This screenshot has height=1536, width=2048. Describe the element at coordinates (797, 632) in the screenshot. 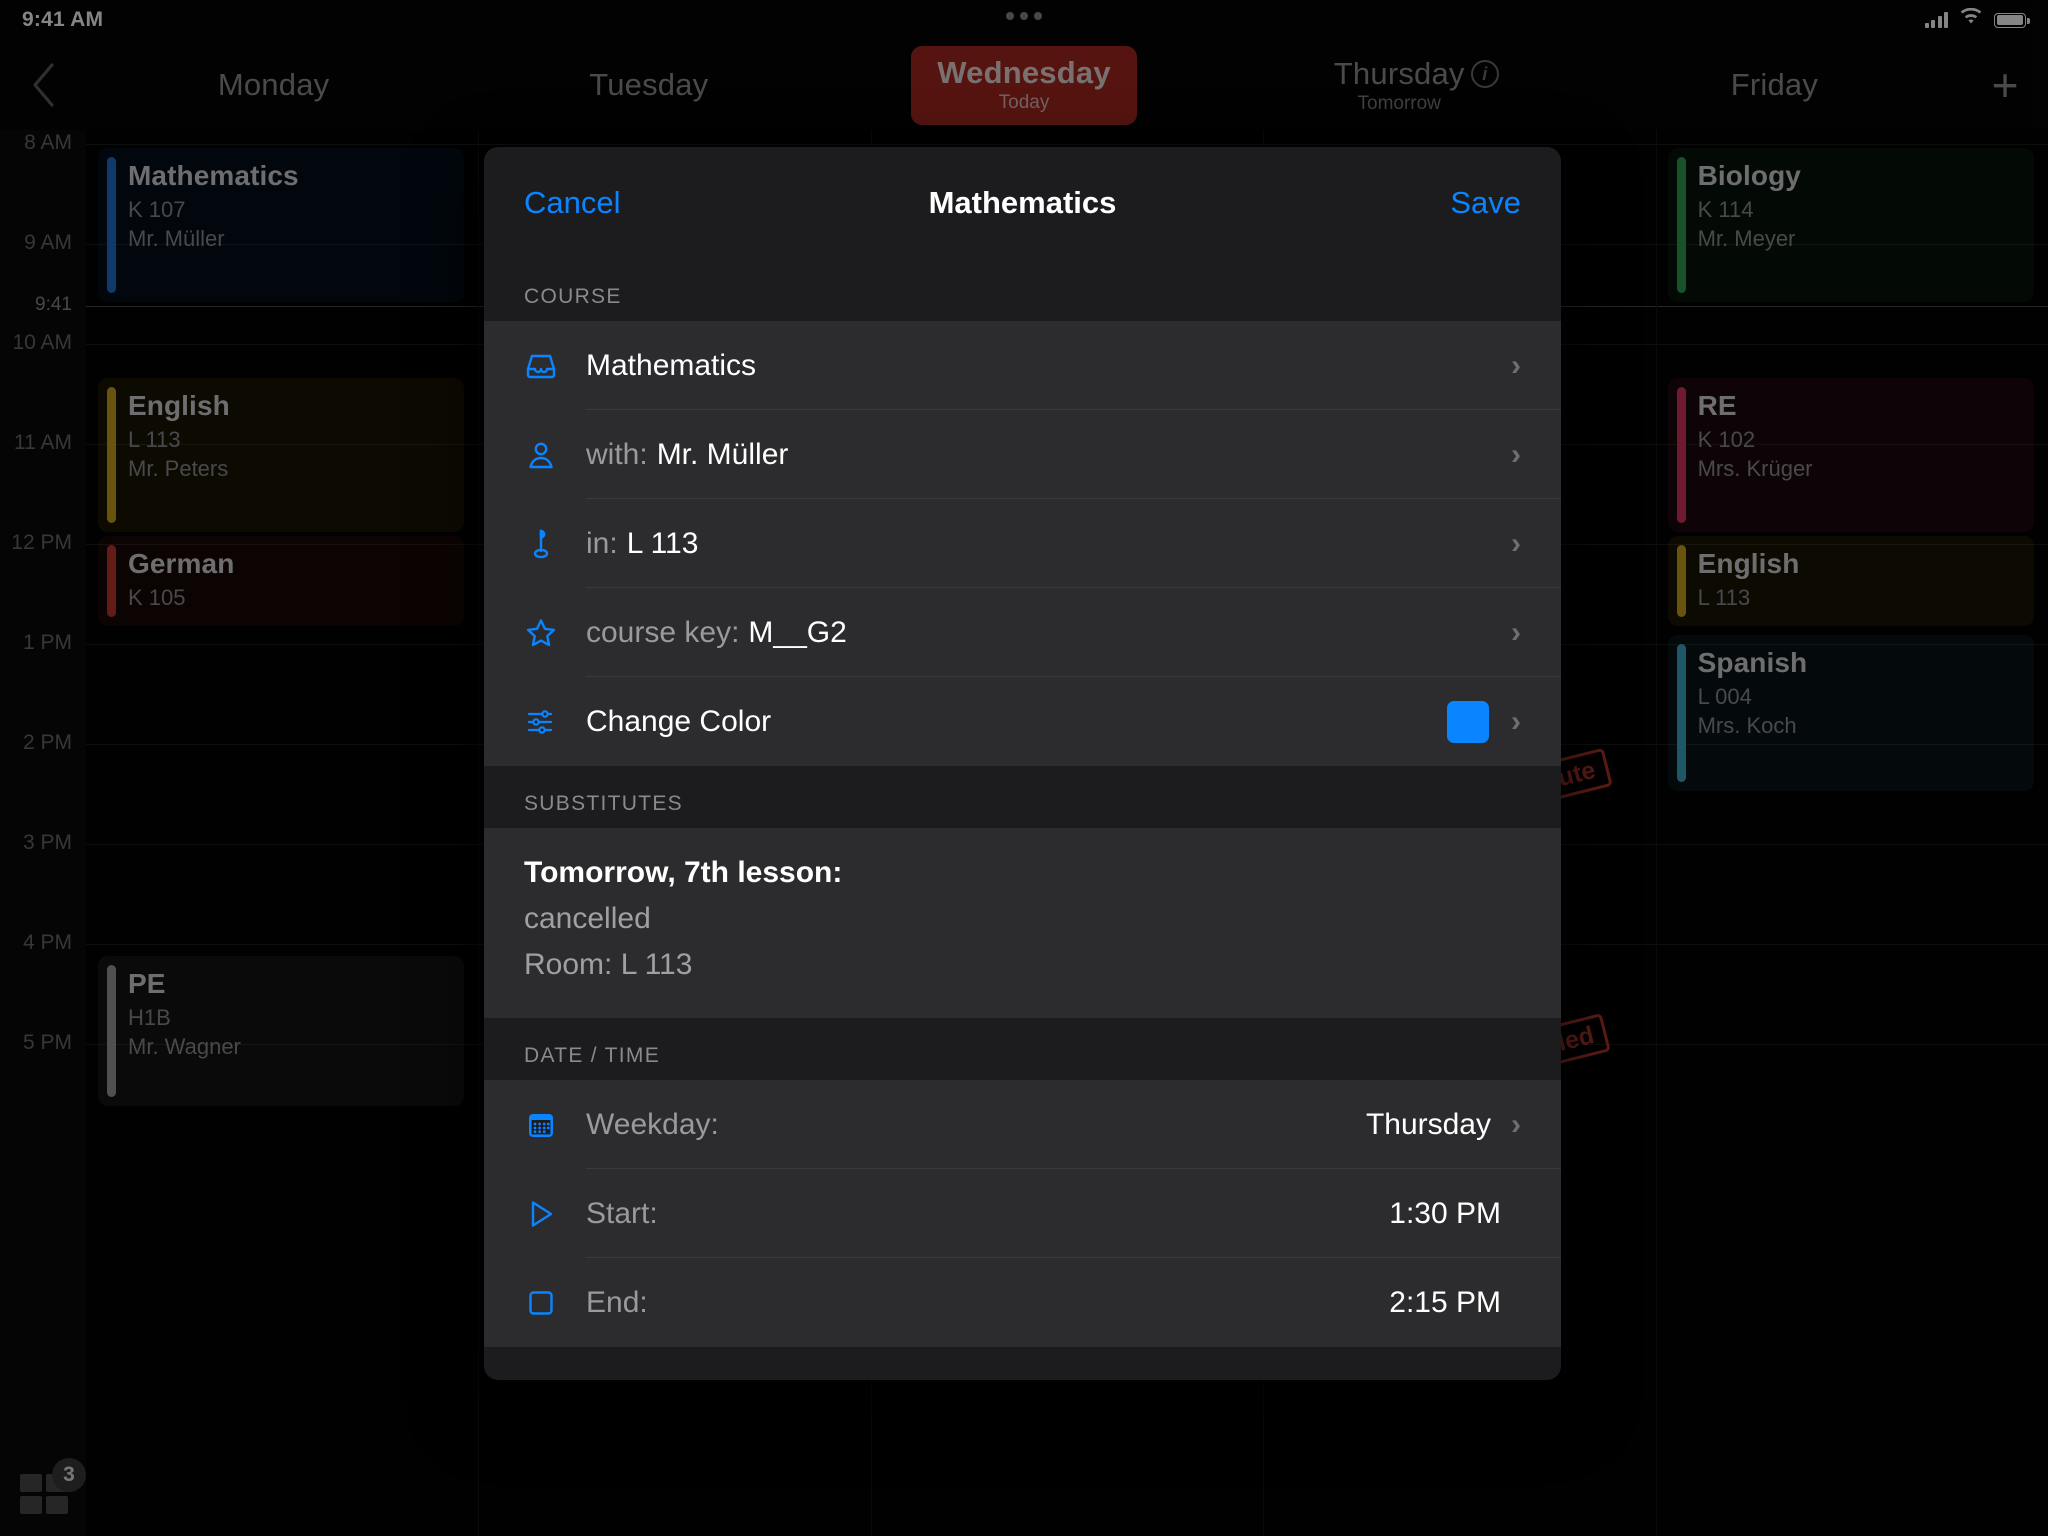

I see `course-key-value: M__G2` at that location.